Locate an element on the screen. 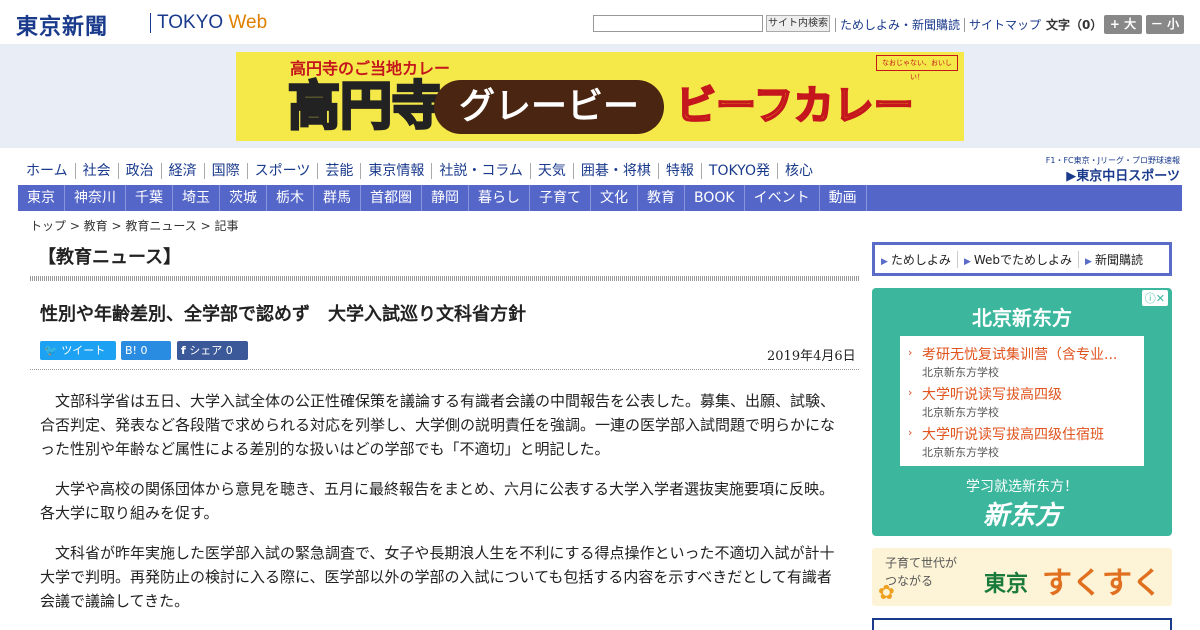 The image size is (1200, 630). trial-subscribe-link: ためしよみ・新聞購読 is located at coordinates (900, 25).